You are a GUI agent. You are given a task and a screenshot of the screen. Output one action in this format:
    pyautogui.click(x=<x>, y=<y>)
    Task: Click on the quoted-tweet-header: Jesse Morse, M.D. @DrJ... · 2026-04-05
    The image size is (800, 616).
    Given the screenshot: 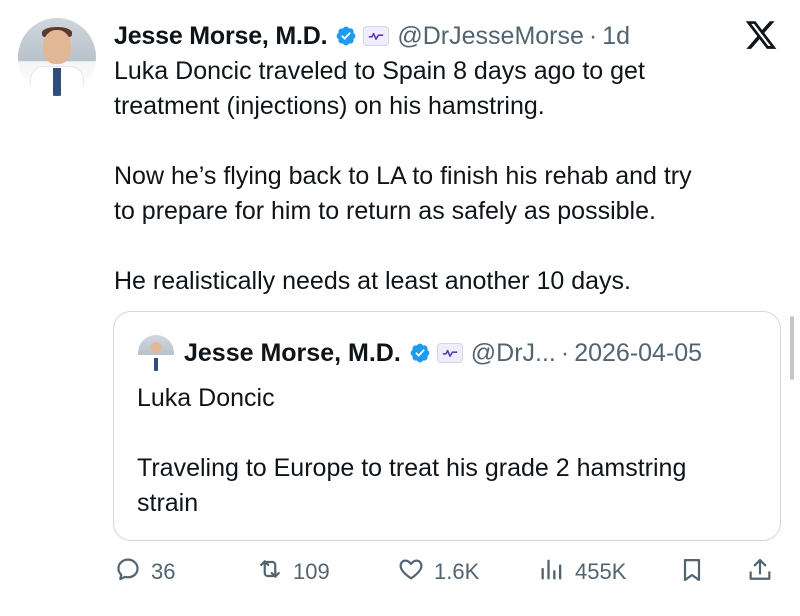 What is the action you would take?
    pyautogui.click(x=443, y=353)
    